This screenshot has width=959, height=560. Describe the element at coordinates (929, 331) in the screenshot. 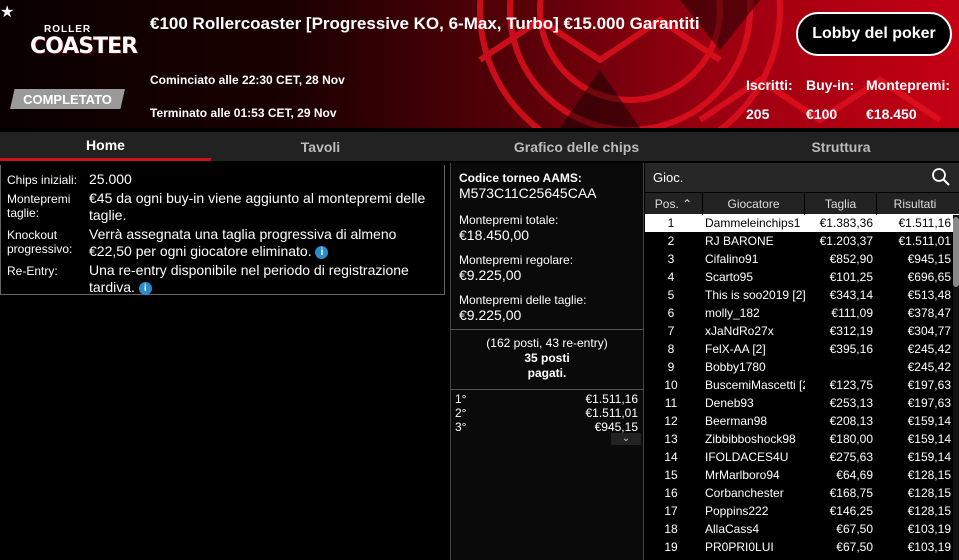

I see `cell-result: €304,77` at that location.